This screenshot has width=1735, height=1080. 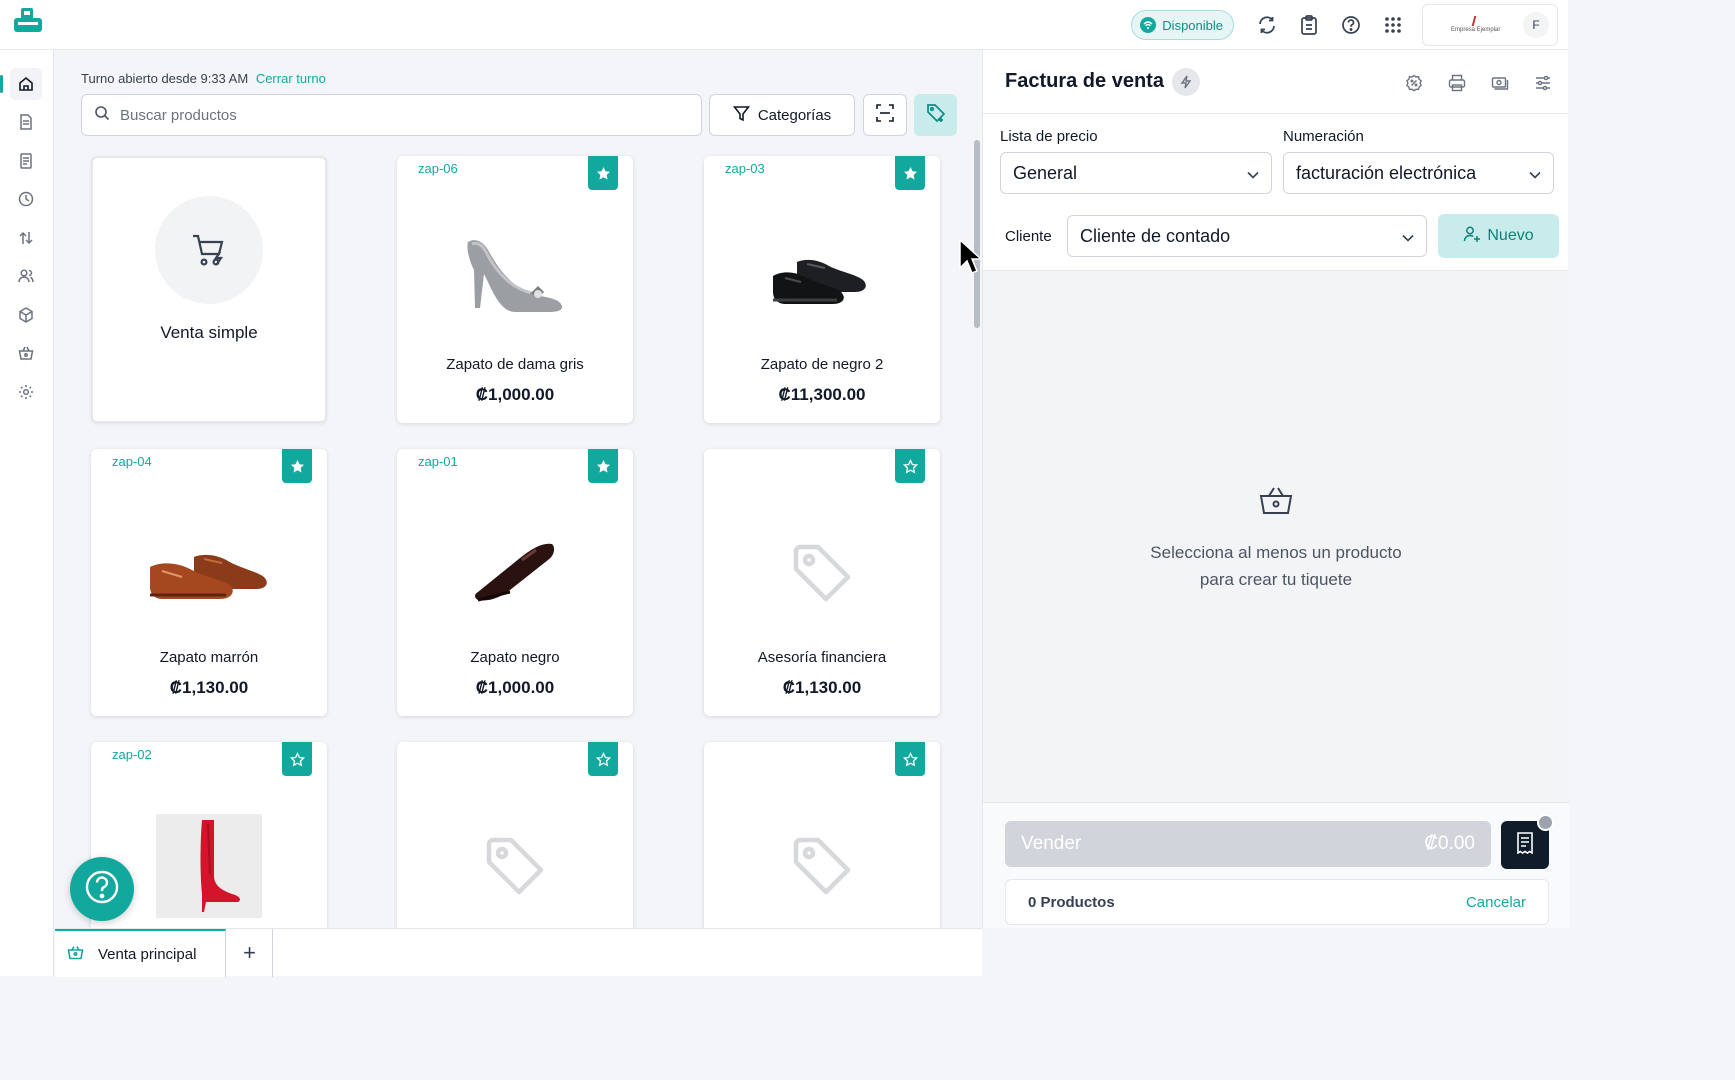 What do you see at coordinates (1510, 235) in the screenshot?
I see `new-client-label: Nuevo` at bounding box center [1510, 235].